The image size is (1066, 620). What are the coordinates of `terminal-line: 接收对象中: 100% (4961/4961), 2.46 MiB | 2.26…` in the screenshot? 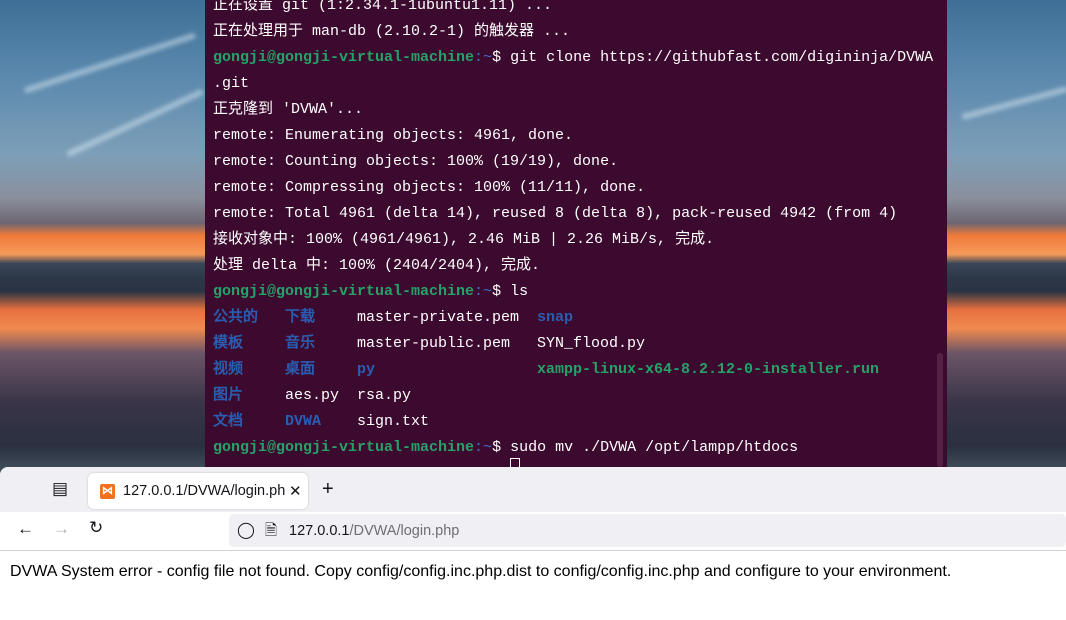 It's located at (464, 239).